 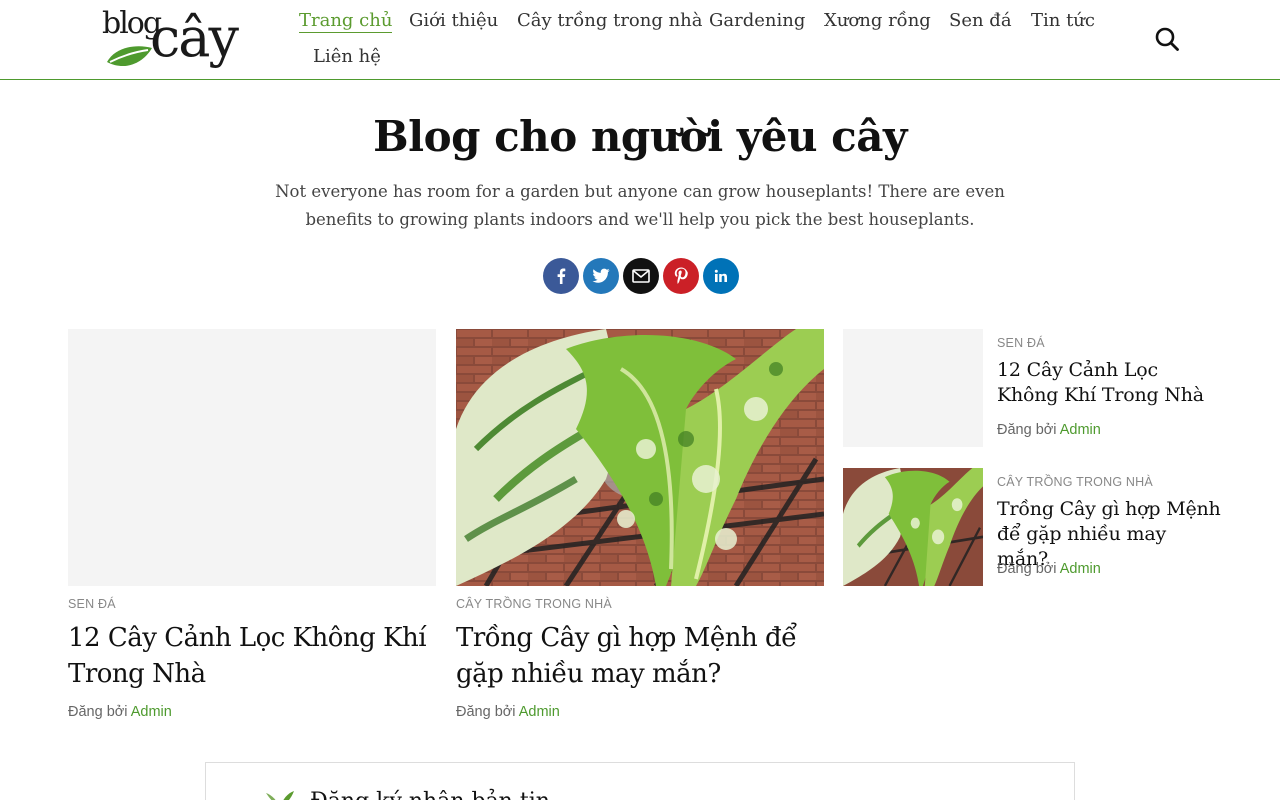 What do you see at coordinates (640, 136) in the screenshot?
I see `page-title: Blog cho người yêu cây` at bounding box center [640, 136].